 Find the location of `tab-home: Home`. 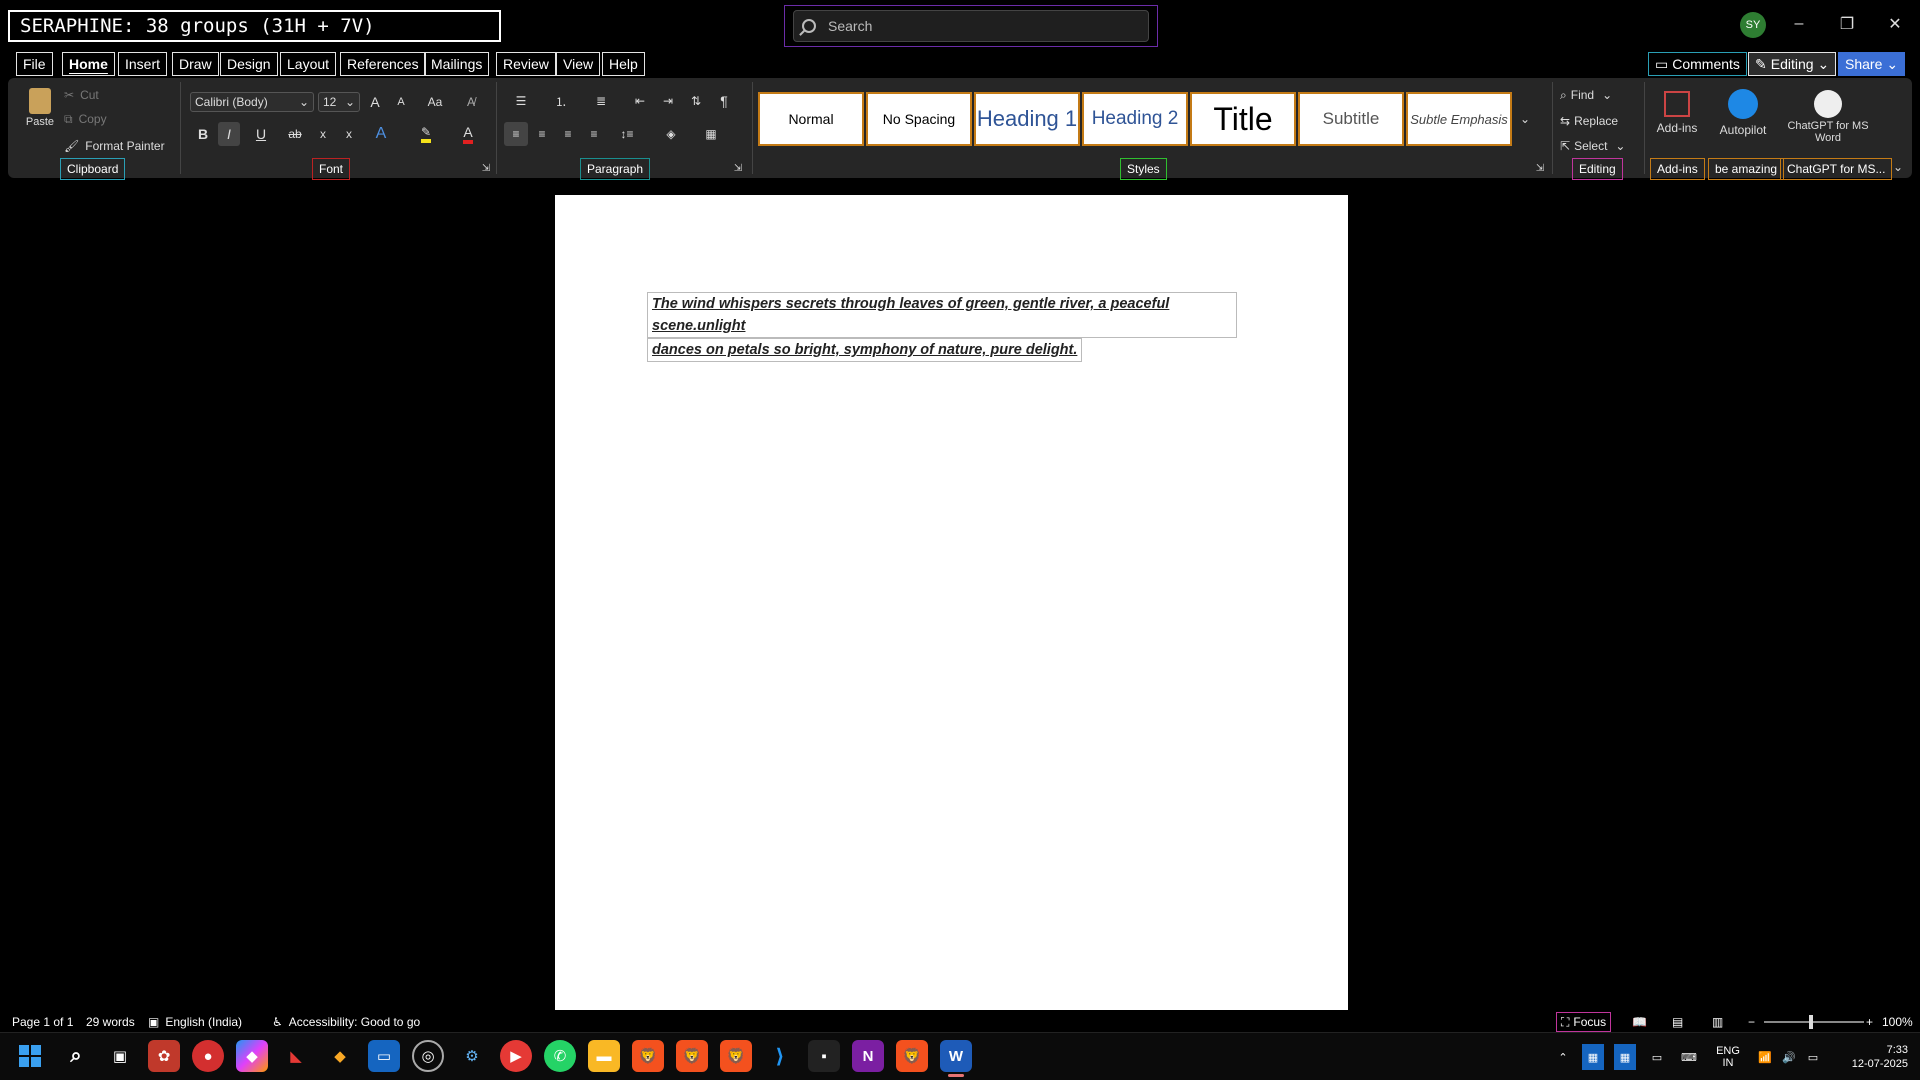

tab-home: Home is located at coordinates (88, 64).